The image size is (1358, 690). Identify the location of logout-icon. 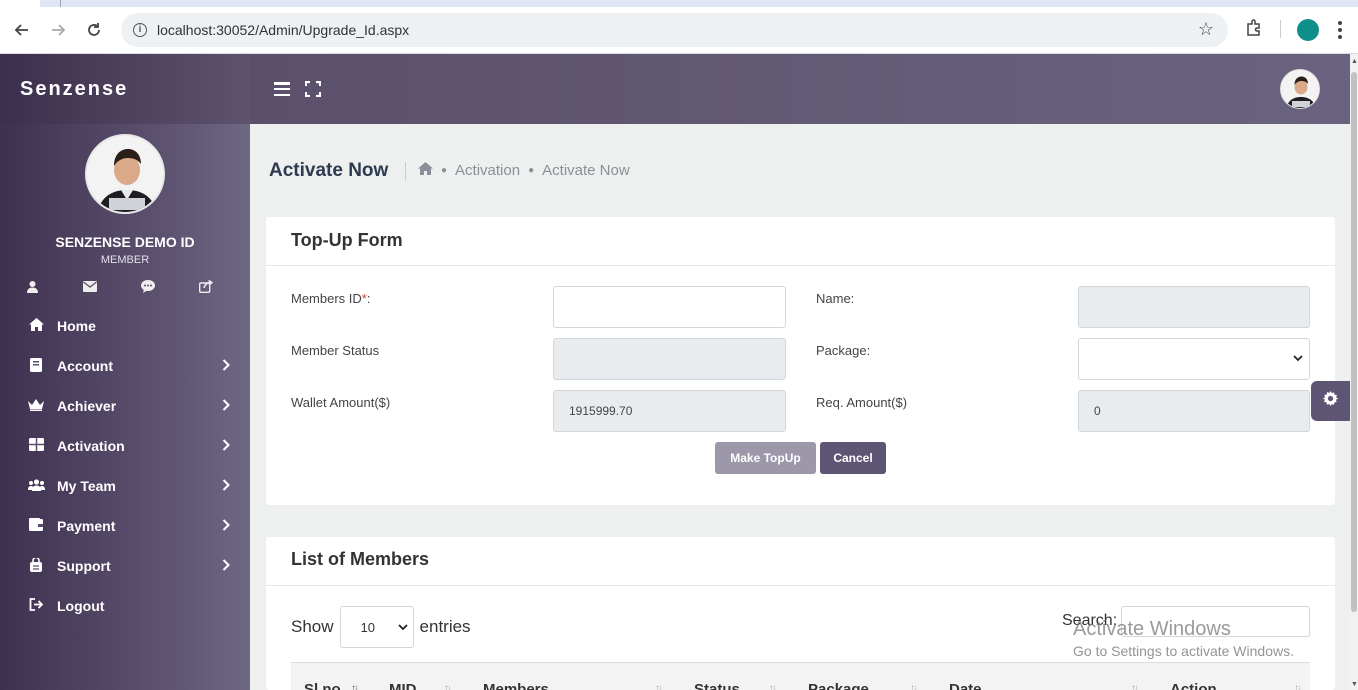
(36, 606).